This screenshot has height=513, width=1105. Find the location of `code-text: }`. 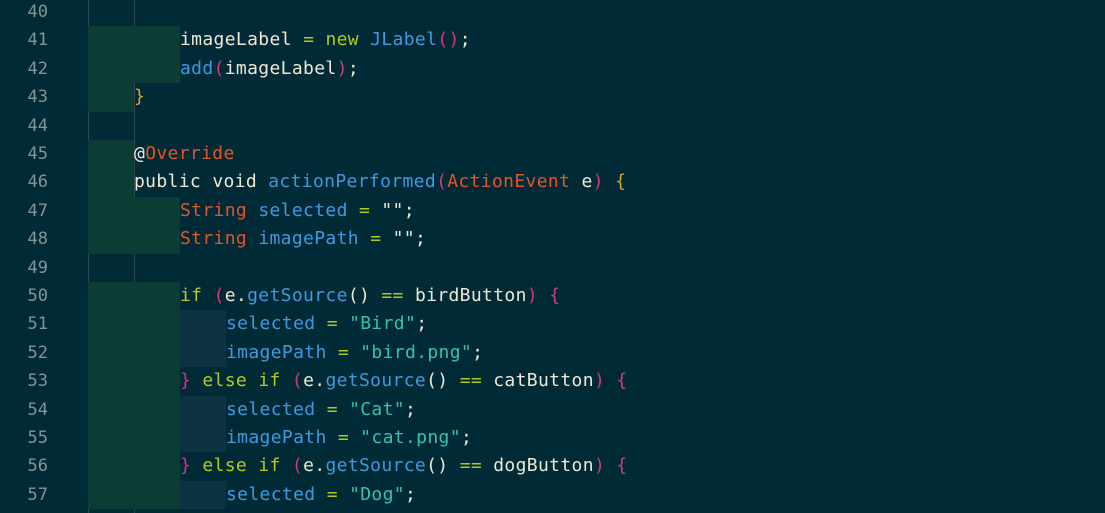

code-text: } is located at coordinates (139, 97).